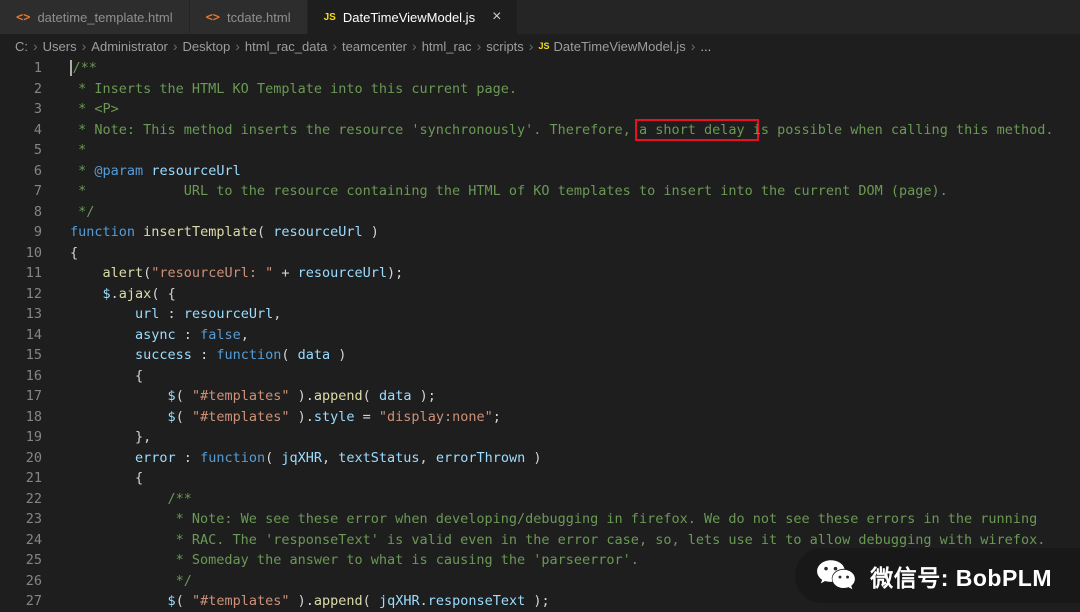 This screenshot has height=612, width=1080. Describe the element at coordinates (409, 17) in the screenshot. I see `tab-label: DateTimeViewModel.js` at that location.